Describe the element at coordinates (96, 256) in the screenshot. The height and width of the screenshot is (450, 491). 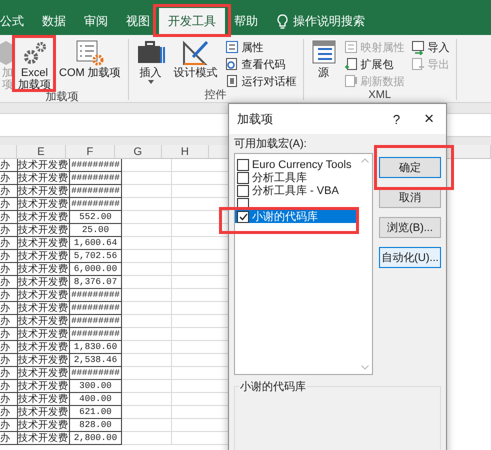
I see `table-cell: 5,702.56` at that location.